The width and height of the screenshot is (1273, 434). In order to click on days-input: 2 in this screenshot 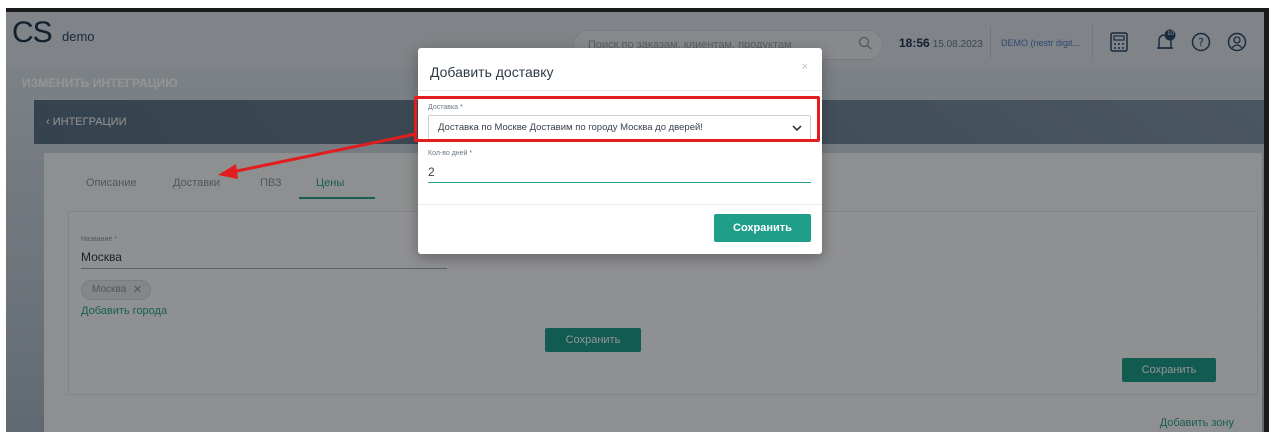, I will do `click(431, 172)`.